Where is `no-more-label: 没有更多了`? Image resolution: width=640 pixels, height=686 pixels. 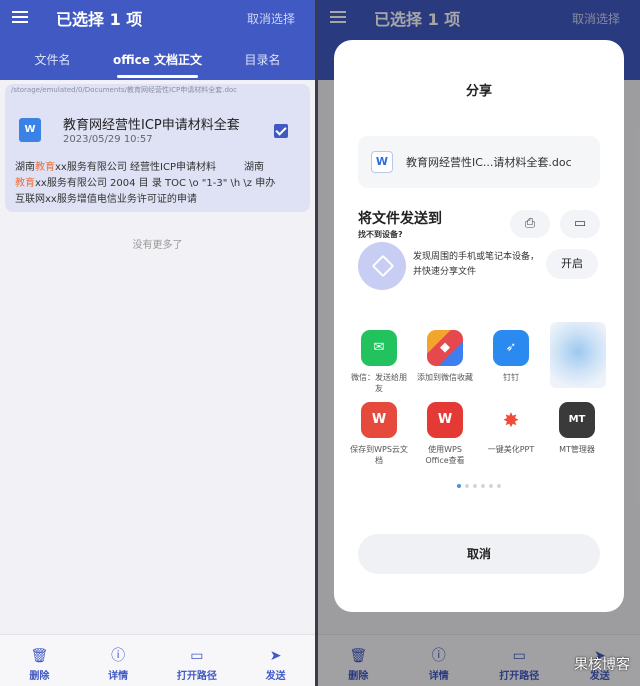 no-more-label: 没有更多了 is located at coordinates (157, 245).